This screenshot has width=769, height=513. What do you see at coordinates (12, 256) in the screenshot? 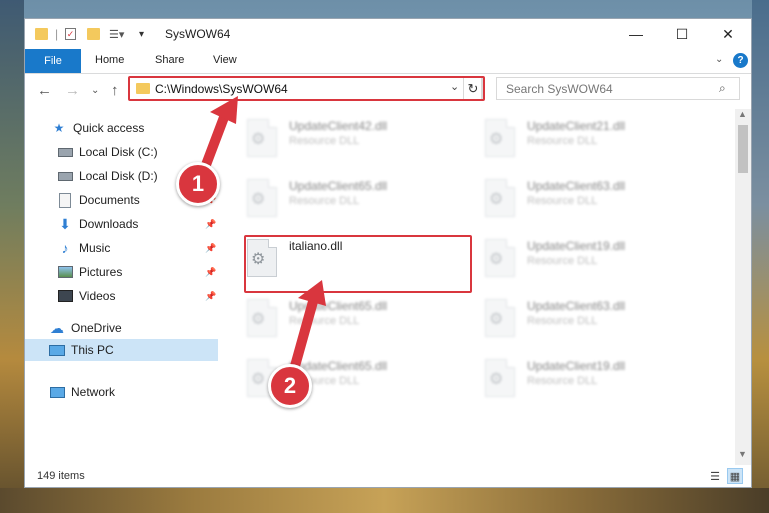
I see `desktop-background-left` at bounding box center [12, 256].